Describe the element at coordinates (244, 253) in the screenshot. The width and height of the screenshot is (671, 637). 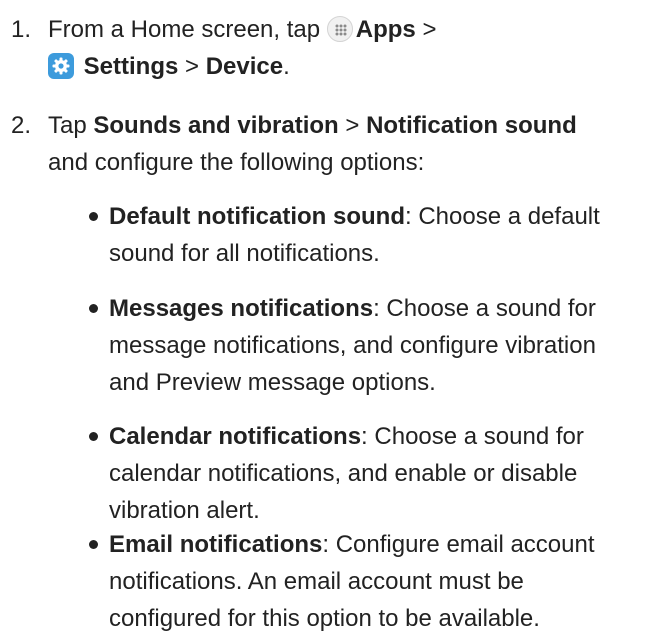
I see `bullet-line: sound for all notifications.` at that location.